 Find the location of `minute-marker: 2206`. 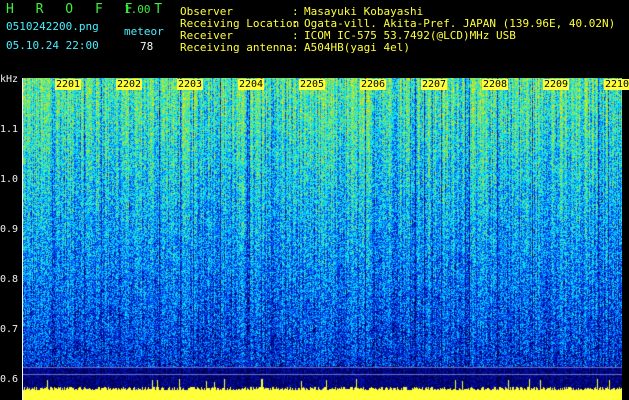

minute-marker: 2206 is located at coordinates (373, 84).